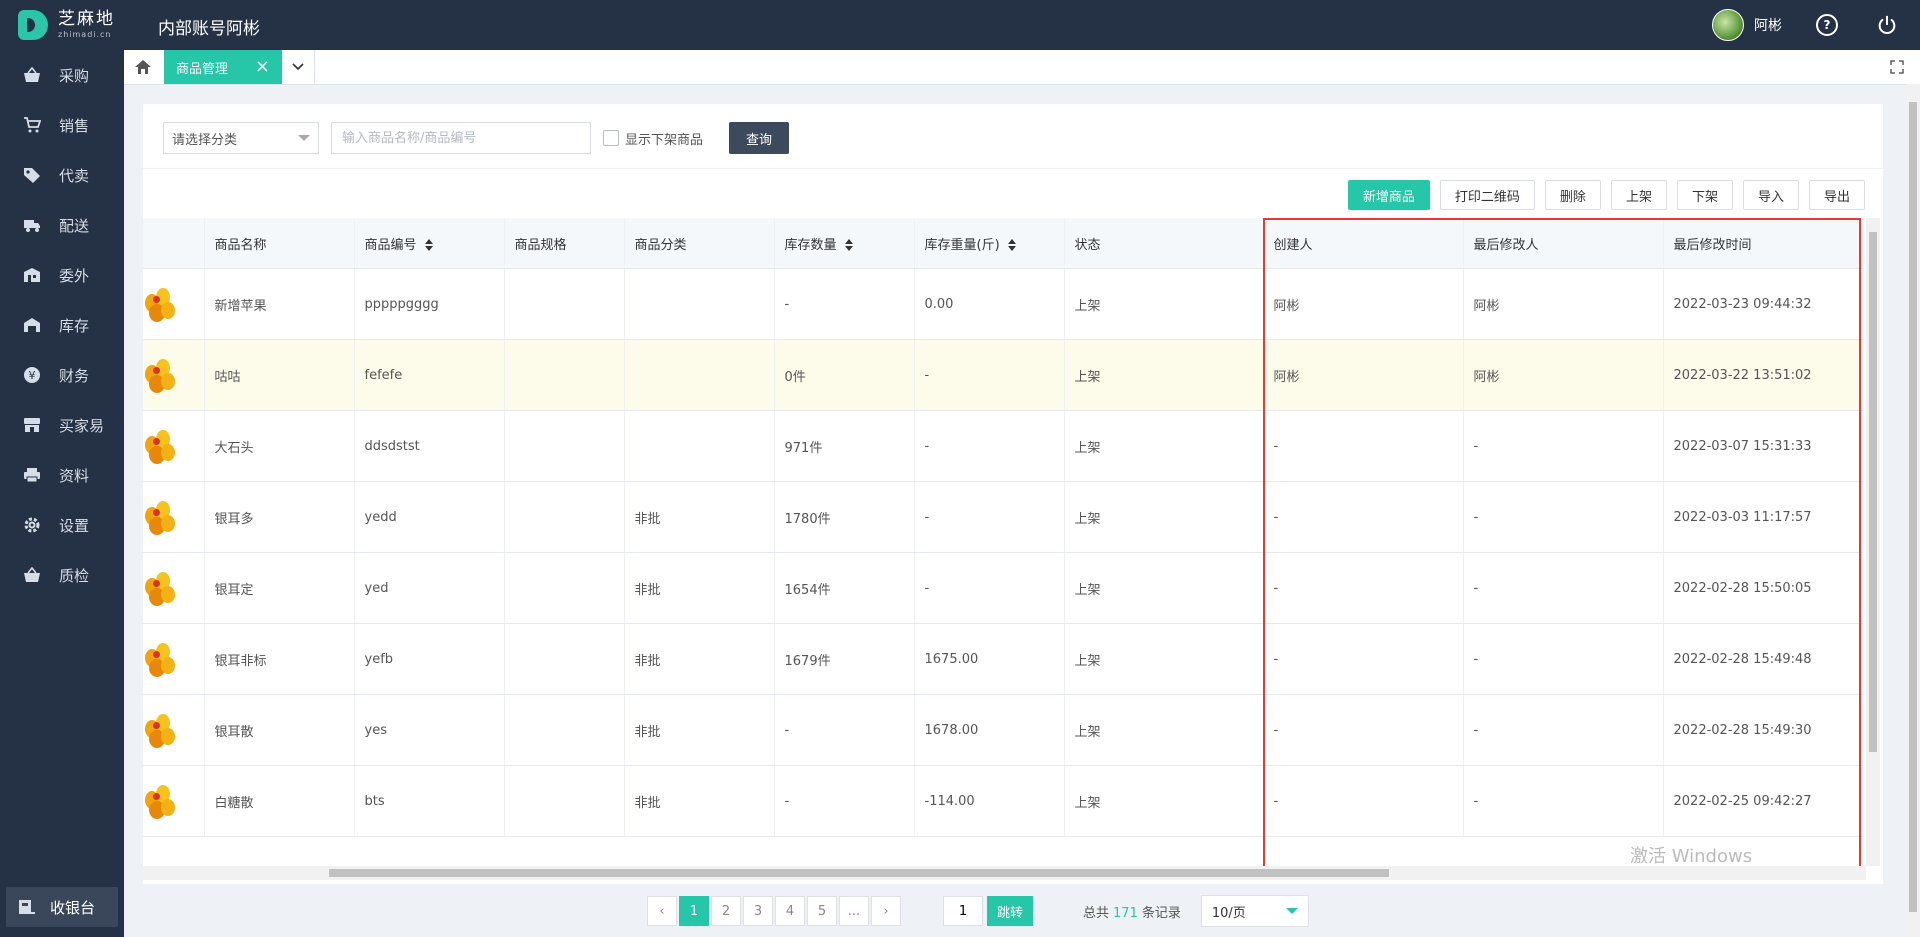  Describe the element at coordinates (85, 34) in the screenshot. I see `logo-subtext: zhimadi.cn` at that location.